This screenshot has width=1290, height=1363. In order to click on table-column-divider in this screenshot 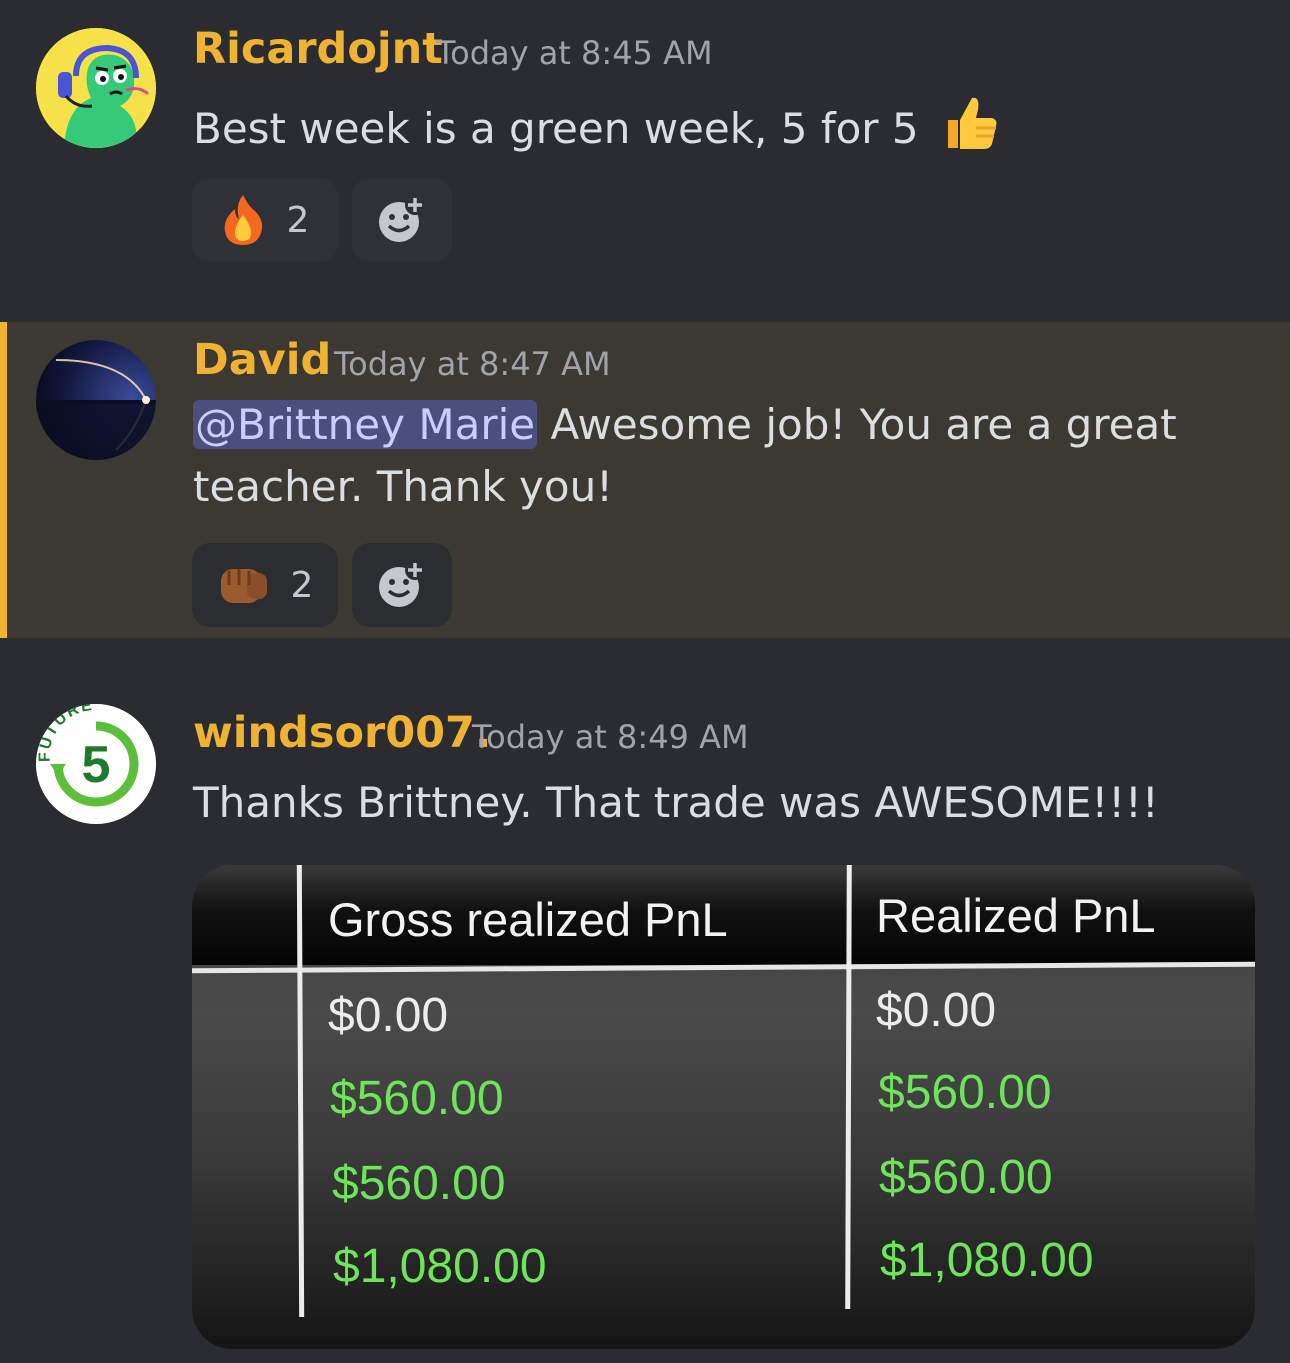, I will do `click(848, 1087)`.